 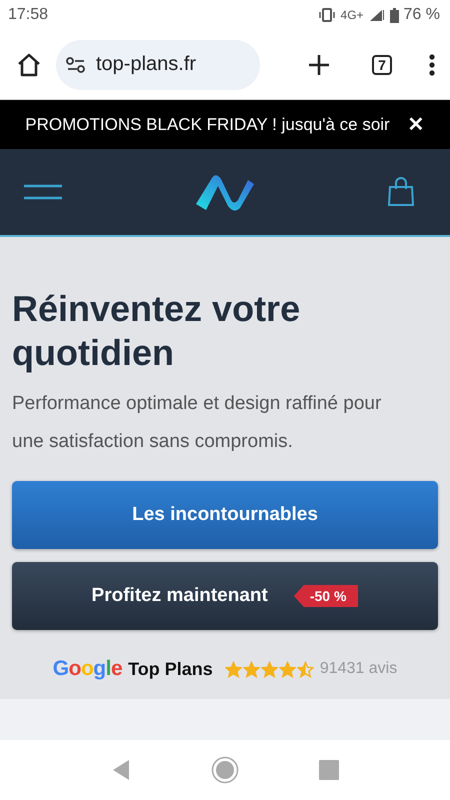 I want to click on battery-icon, so click(x=394, y=15).